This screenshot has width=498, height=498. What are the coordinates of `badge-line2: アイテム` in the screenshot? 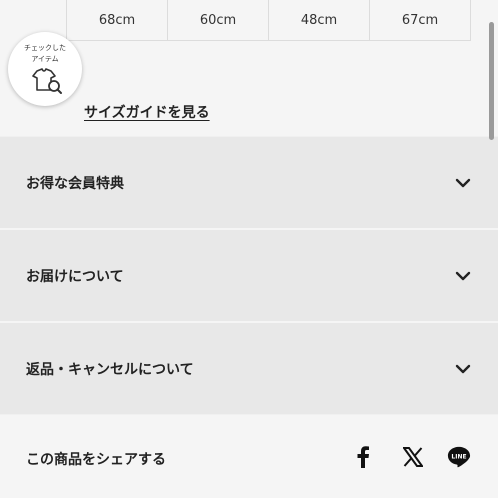 It's located at (45, 59).